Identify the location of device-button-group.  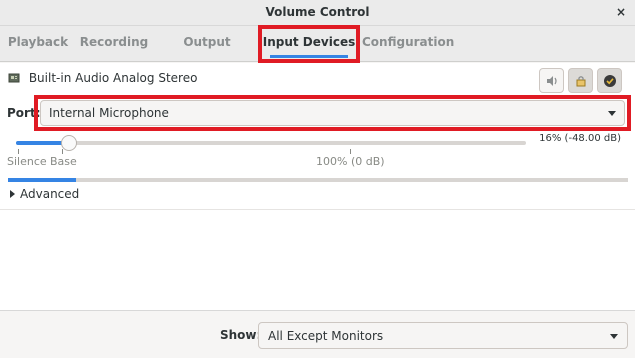
(580, 80).